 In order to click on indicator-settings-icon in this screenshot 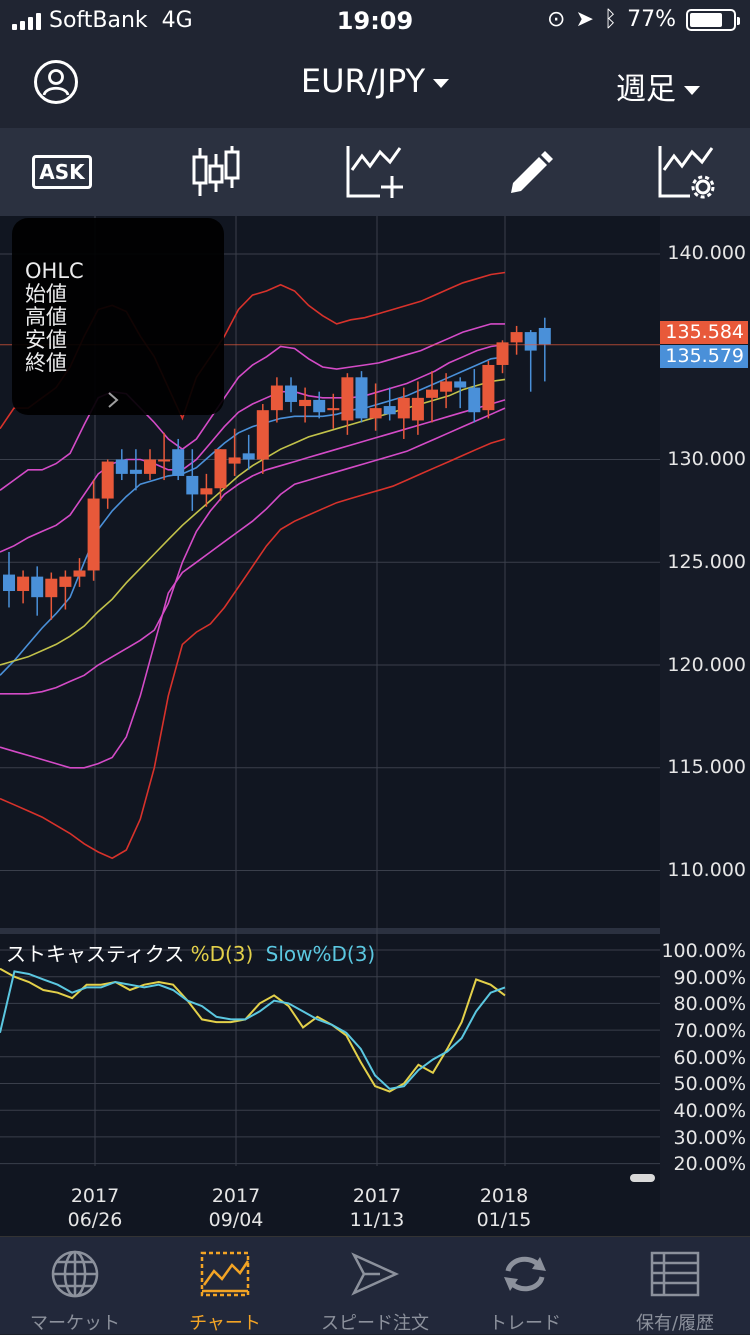, I will do `click(686, 172)`.